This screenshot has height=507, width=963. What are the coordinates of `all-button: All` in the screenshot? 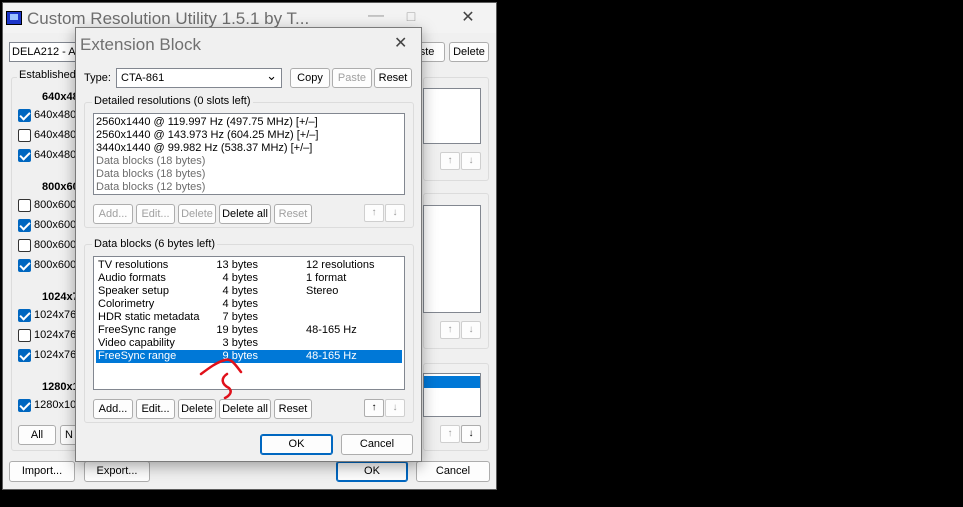 It's located at (37, 435).